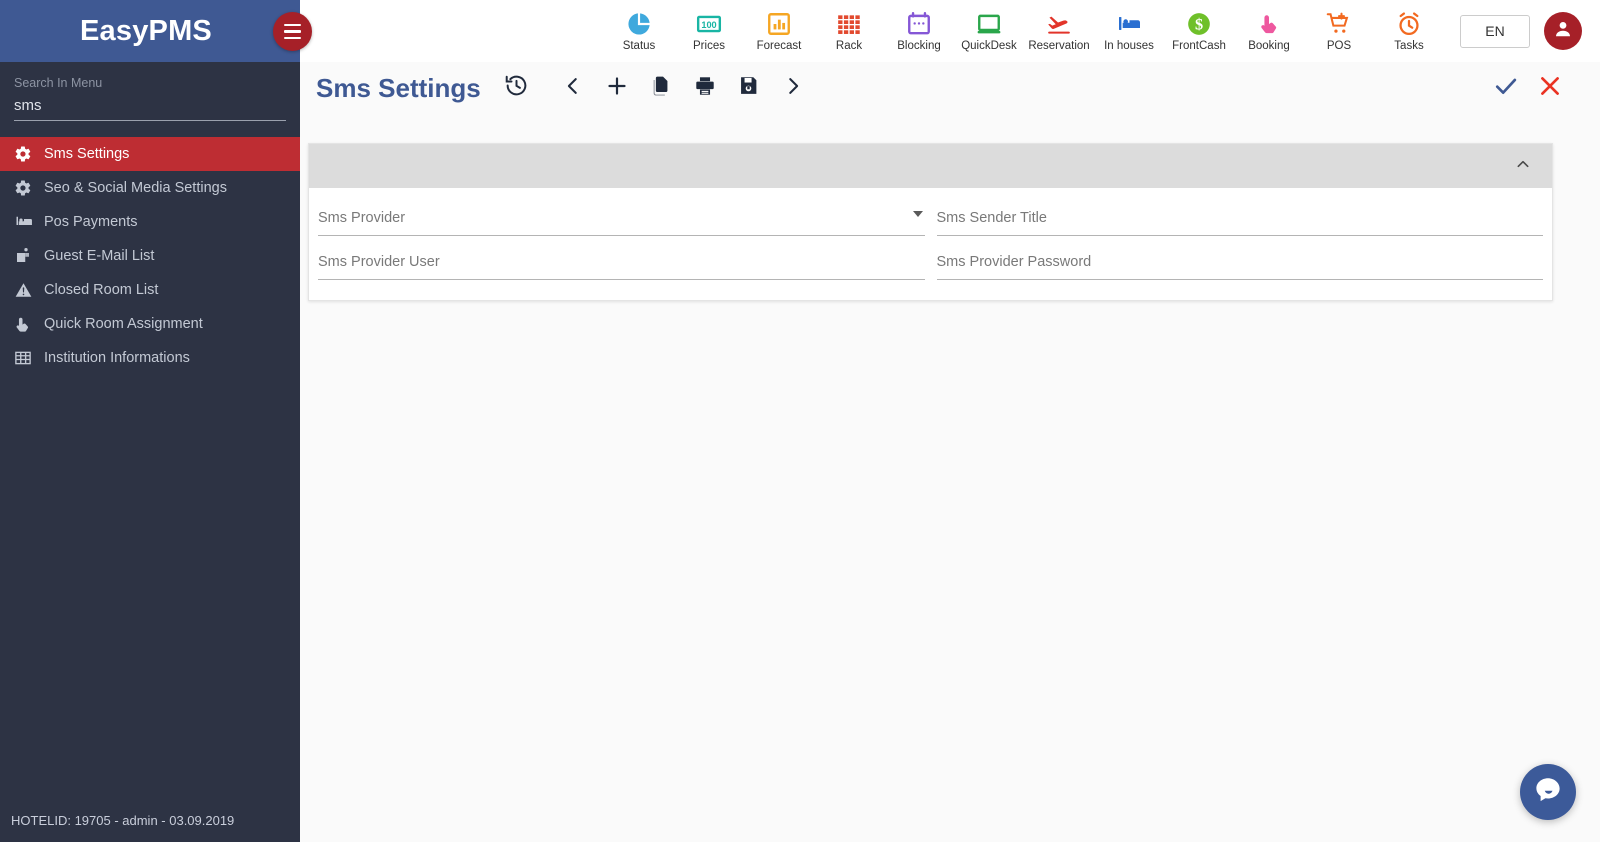 Image resolution: width=1600 pixels, height=842 pixels. I want to click on sidebar-item-label: Pos Payments, so click(91, 222).